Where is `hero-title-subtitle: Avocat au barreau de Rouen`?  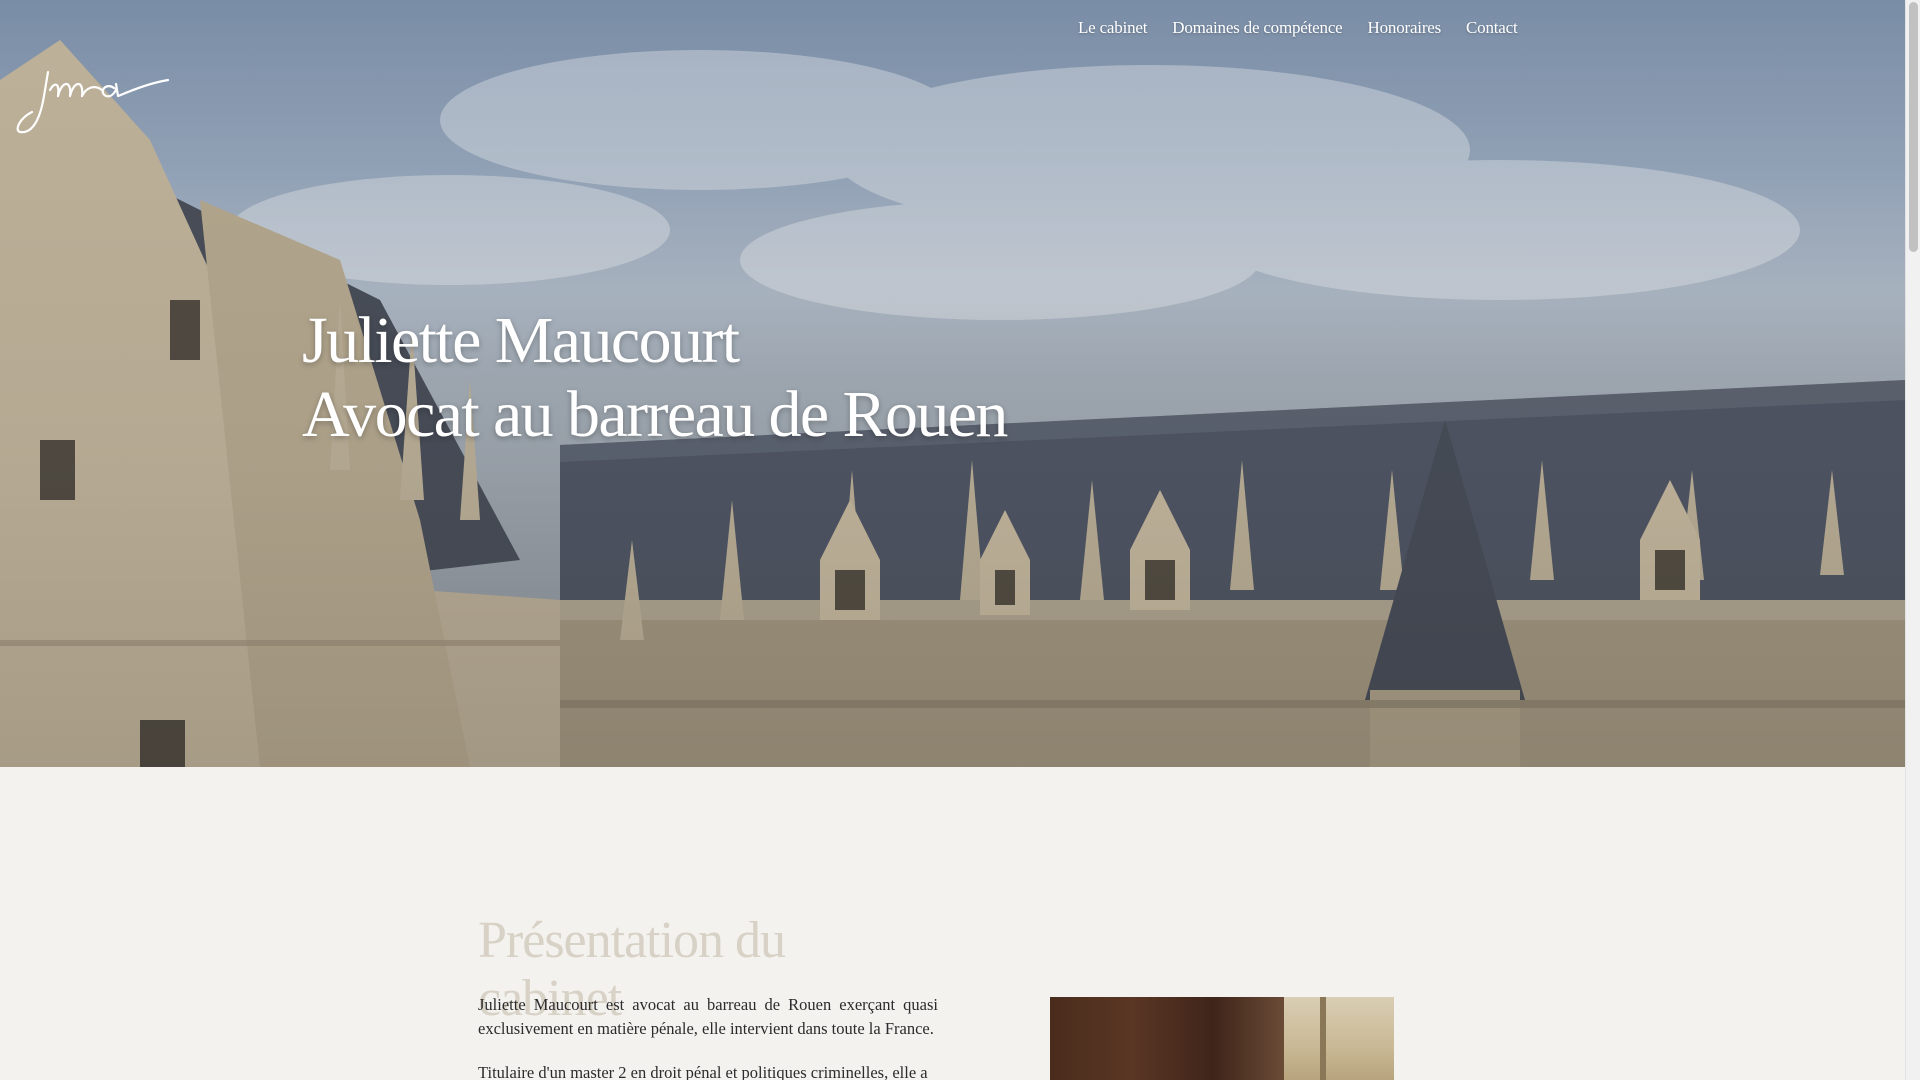 hero-title-subtitle: Avocat au barreau de Rouen is located at coordinates (655, 414).